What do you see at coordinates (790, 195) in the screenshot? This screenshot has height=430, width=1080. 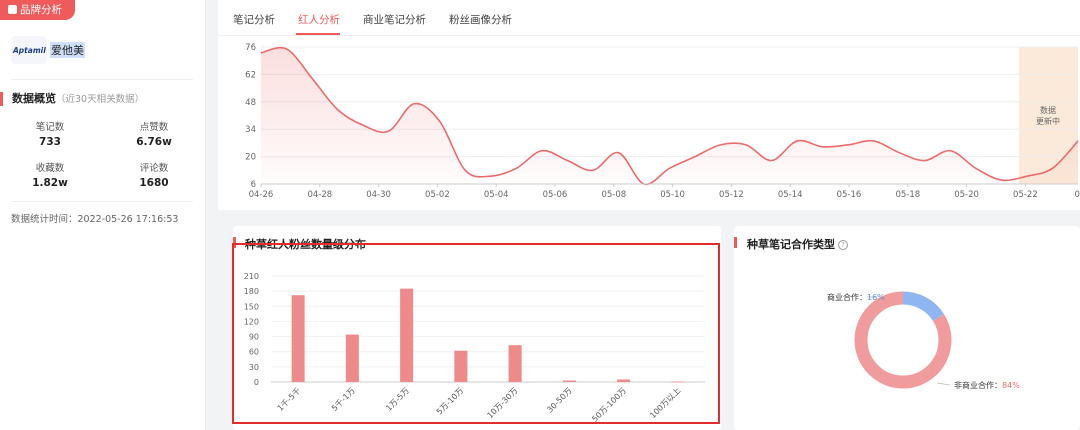 I see `x-tick-label: 05-14` at bounding box center [790, 195].